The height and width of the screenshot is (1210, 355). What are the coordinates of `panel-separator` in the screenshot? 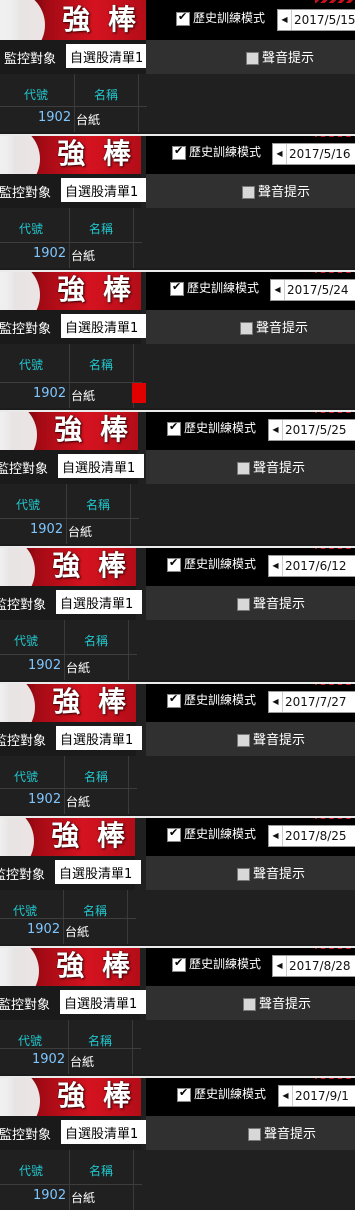 It's located at (177, 411).